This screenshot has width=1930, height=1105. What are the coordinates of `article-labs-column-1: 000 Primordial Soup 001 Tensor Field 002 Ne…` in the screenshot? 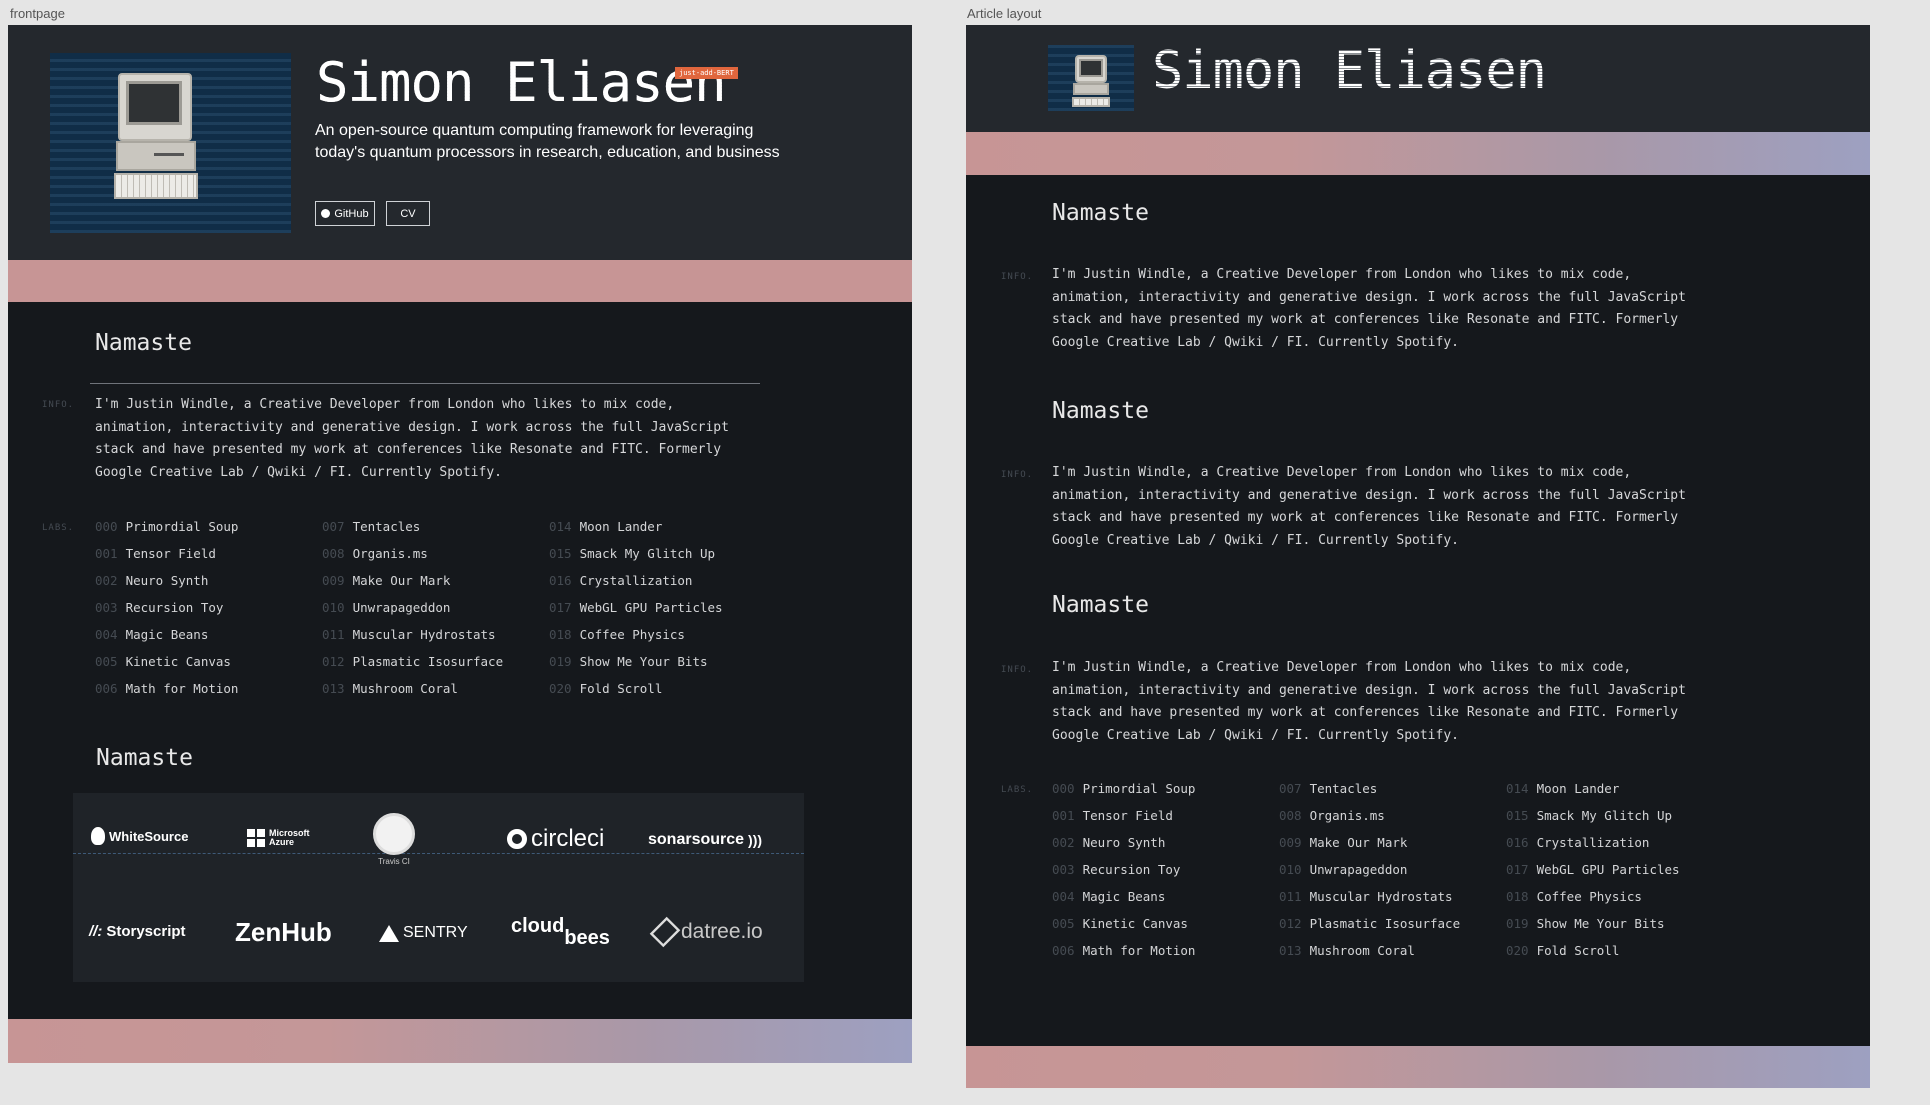 It's located at (1123, 869).